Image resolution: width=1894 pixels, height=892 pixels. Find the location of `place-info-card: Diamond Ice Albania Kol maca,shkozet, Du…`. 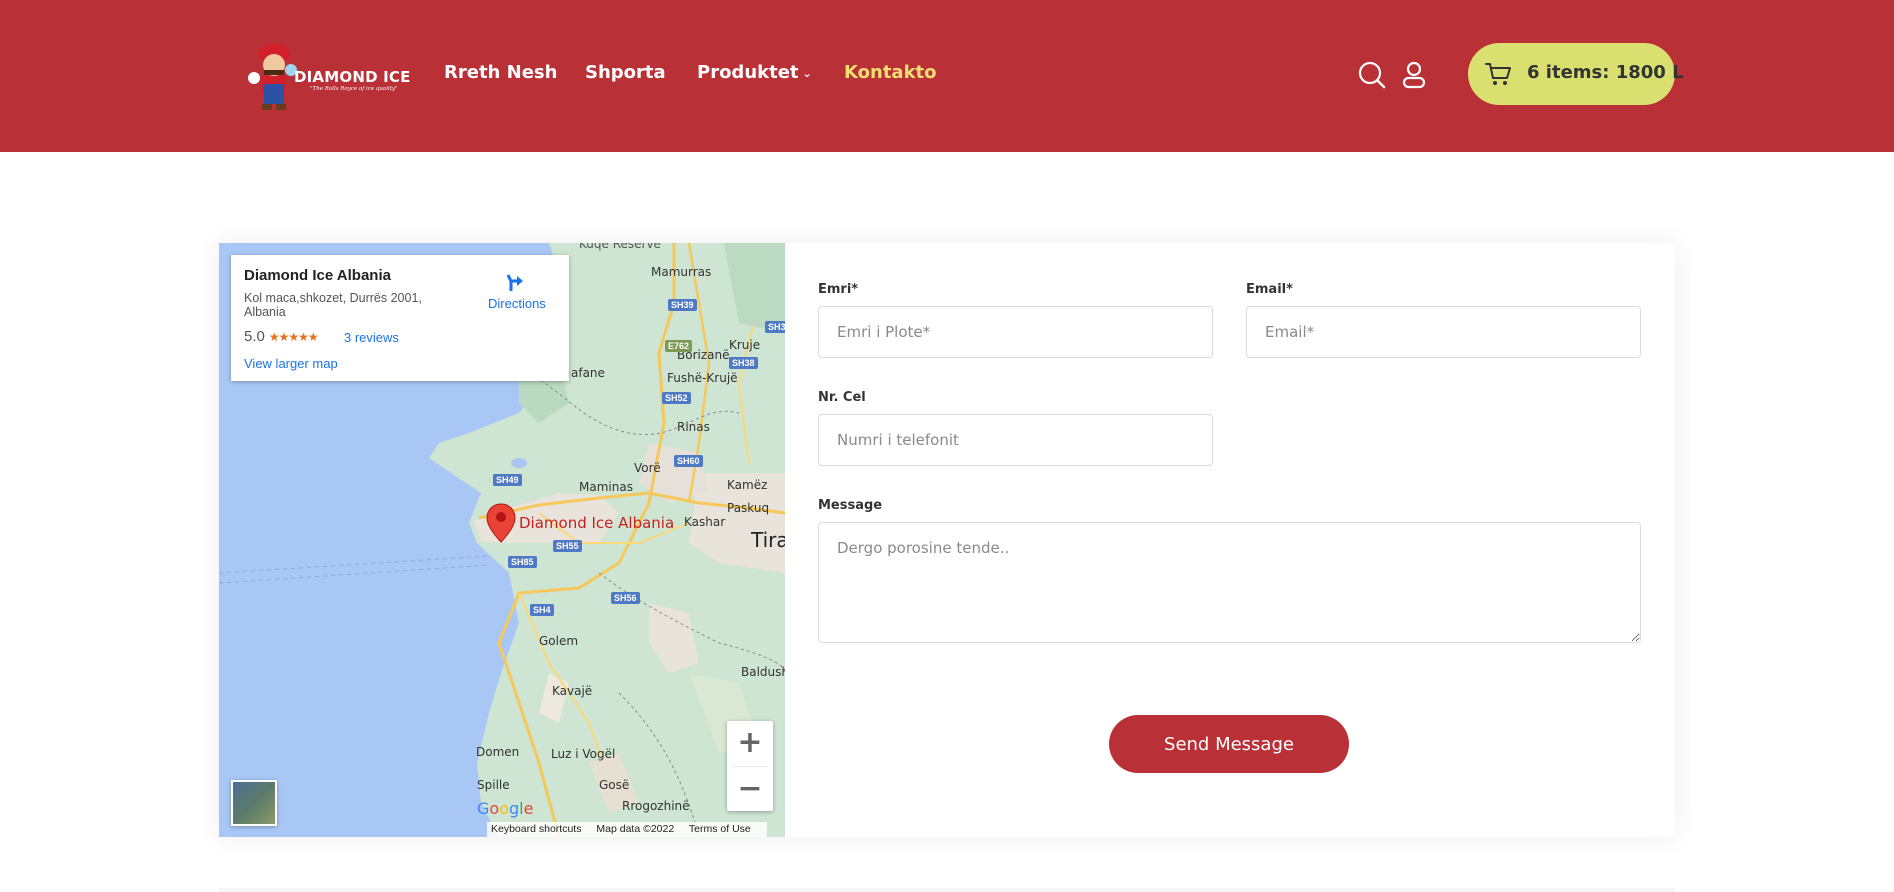

place-info-card: Diamond Ice Albania Kol maca,shkozet, Du… is located at coordinates (400, 318).